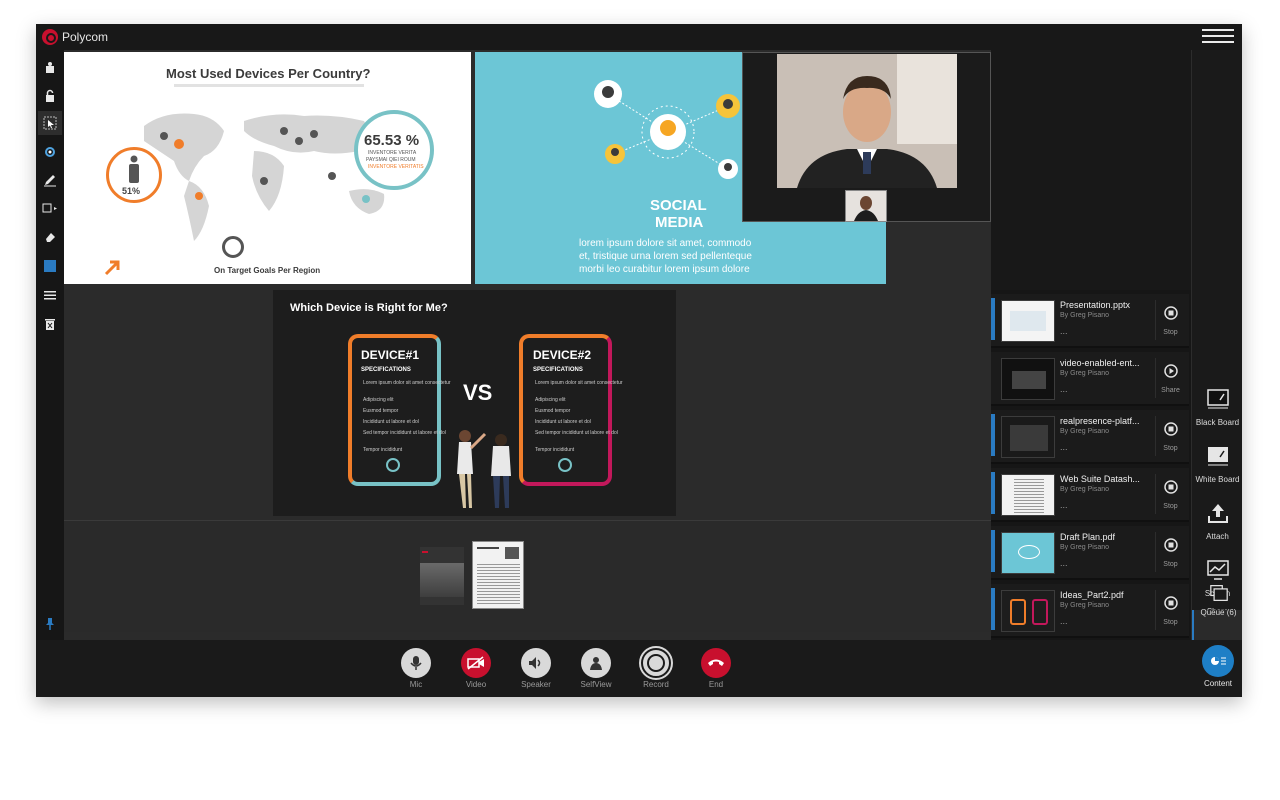 The image size is (1280, 800). What do you see at coordinates (404, 433) in the screenshot?
I see `device1-spec-5: Sed tempor incididunt ut labore et dol` at bounding box center [404, 433].